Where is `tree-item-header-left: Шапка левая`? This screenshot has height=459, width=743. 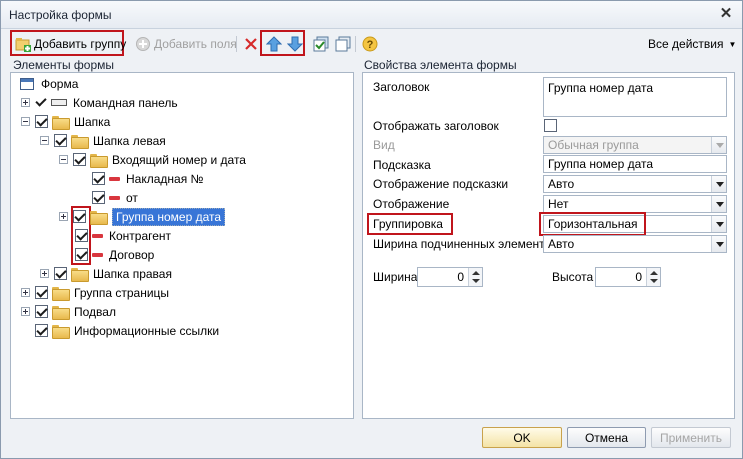
tree-item-header-left: Шапка левая is located at coordinates (103, 140).